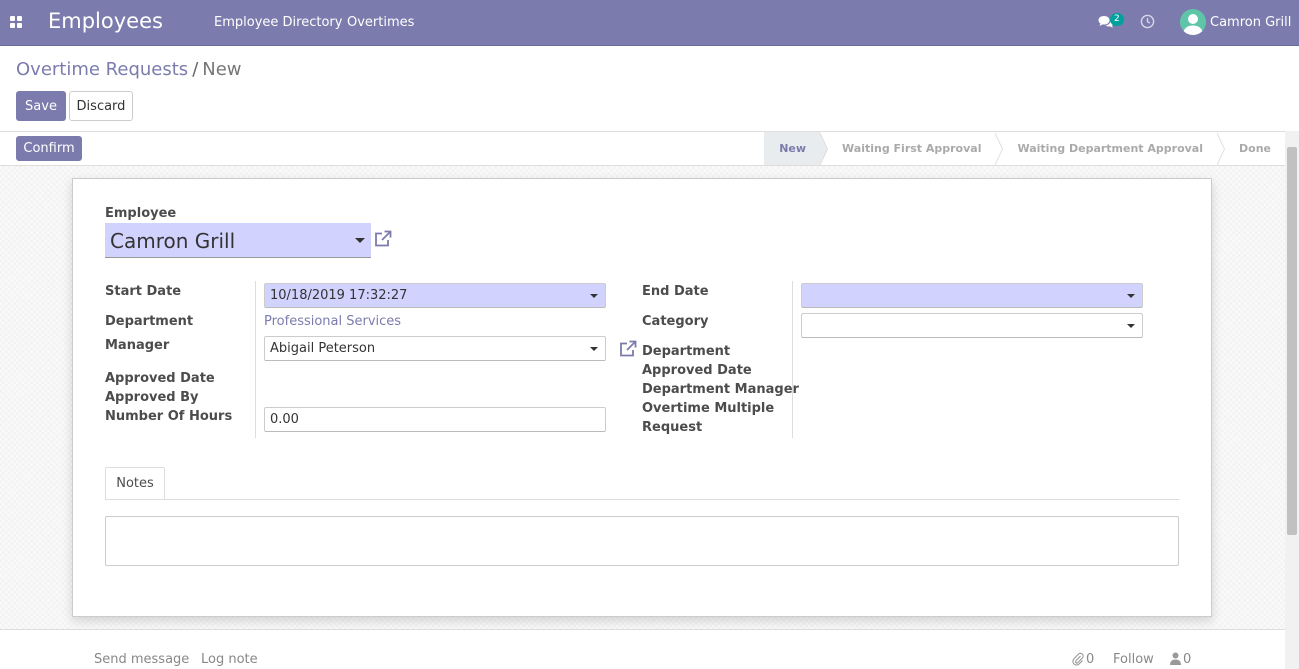  I want to click on stage-waiting-first-approval: Waiting First Approval, so click(912, 149).